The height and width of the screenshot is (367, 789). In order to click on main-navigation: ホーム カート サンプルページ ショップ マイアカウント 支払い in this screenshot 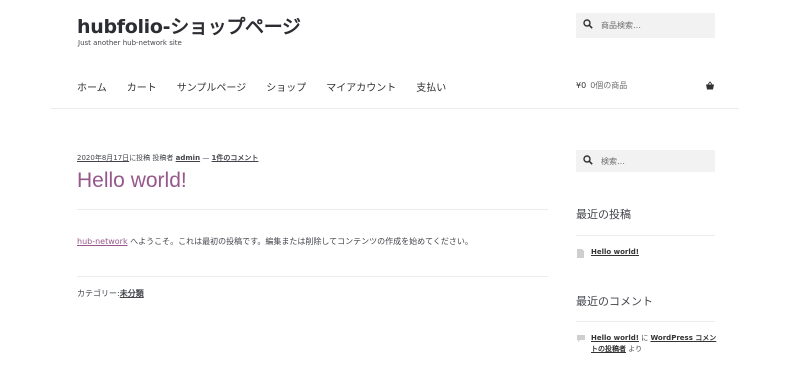, I will do `click(261, 86)`.